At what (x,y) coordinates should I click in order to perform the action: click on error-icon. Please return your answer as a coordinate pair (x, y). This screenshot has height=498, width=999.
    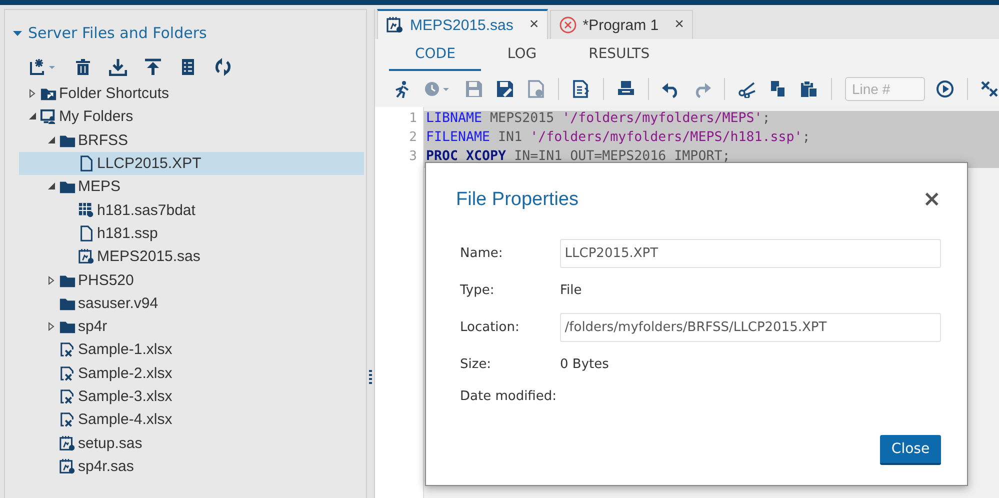
    Looking at the image, I should click on (567, 25).